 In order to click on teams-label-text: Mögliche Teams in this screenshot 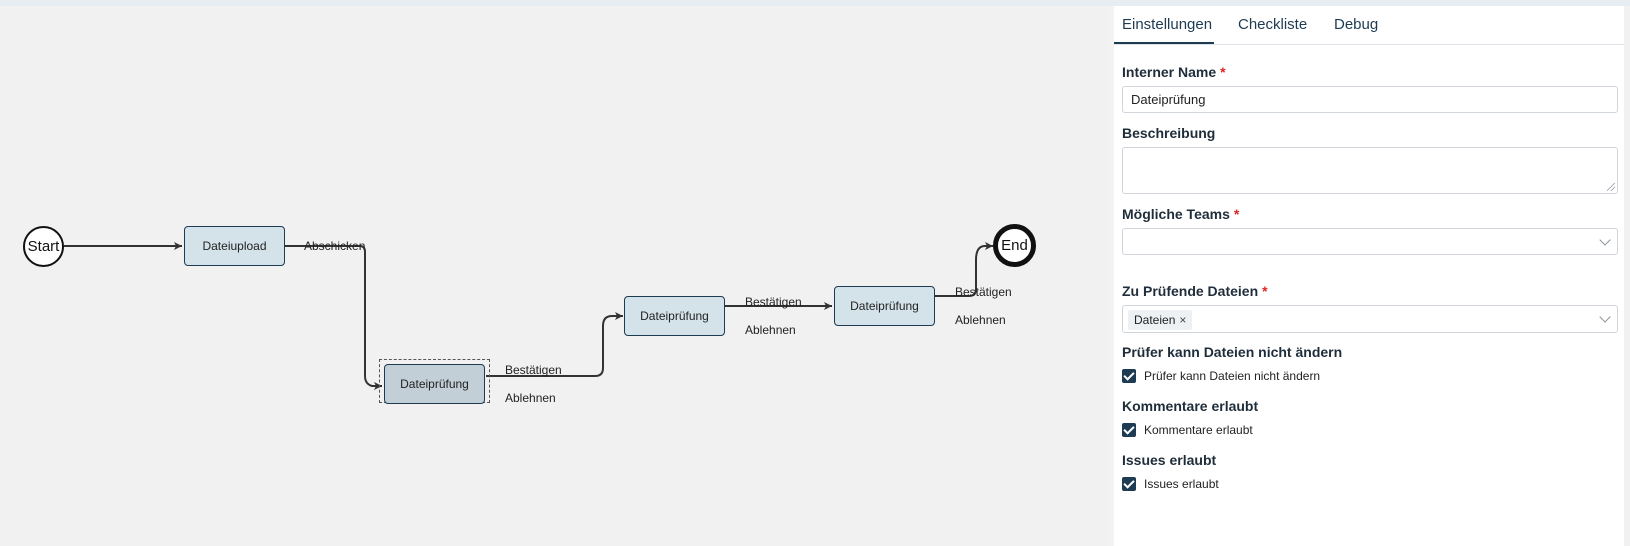, I will do `click(1176, 214)`.